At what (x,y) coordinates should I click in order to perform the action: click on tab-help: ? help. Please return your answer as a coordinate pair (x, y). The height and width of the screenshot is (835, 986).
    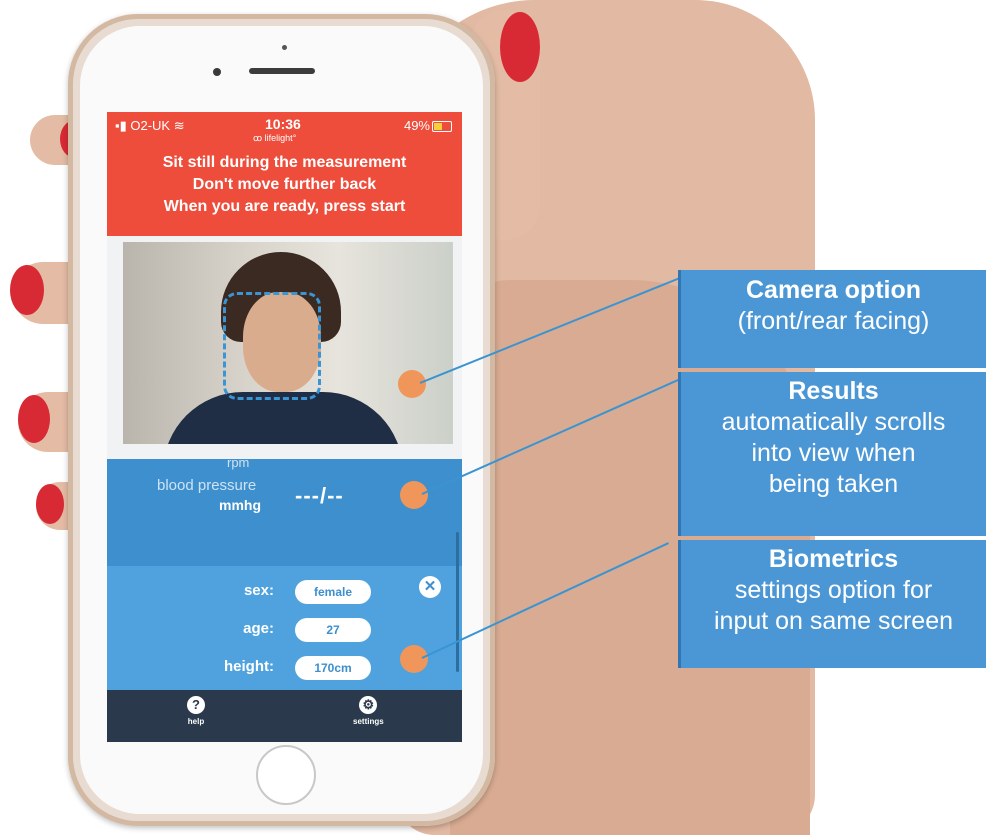
    Looking at the image, I should click on (196, 711).